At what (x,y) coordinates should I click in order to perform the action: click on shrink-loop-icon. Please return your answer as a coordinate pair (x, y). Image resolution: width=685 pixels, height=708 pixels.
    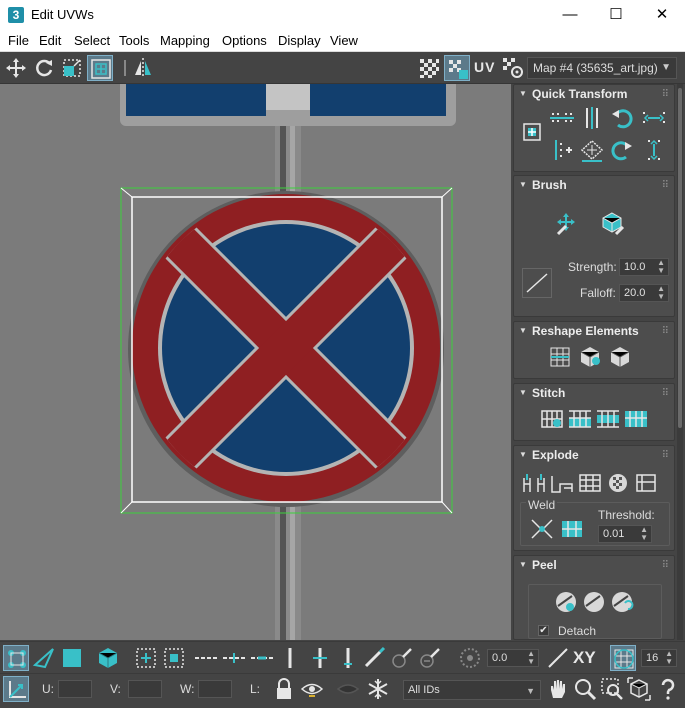
    Looking at the image, I should click on (262, 658).